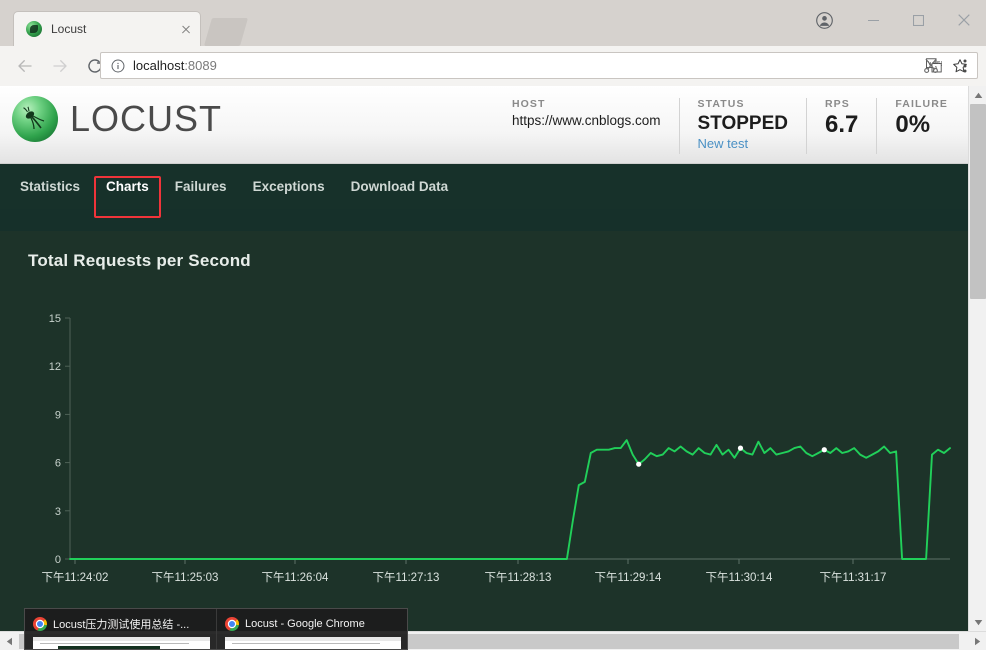 This screenshot has height=650, width=986. What do you see at coordinates (824, 20) in the screenshot?
I see `account-icon` at bounding box center [824, 20].